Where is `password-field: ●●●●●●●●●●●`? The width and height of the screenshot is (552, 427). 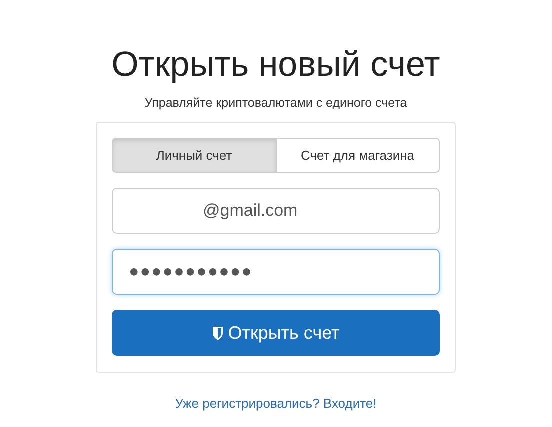 password-field: ●●●●●●●●●●● is located at coordinates (276, 272).